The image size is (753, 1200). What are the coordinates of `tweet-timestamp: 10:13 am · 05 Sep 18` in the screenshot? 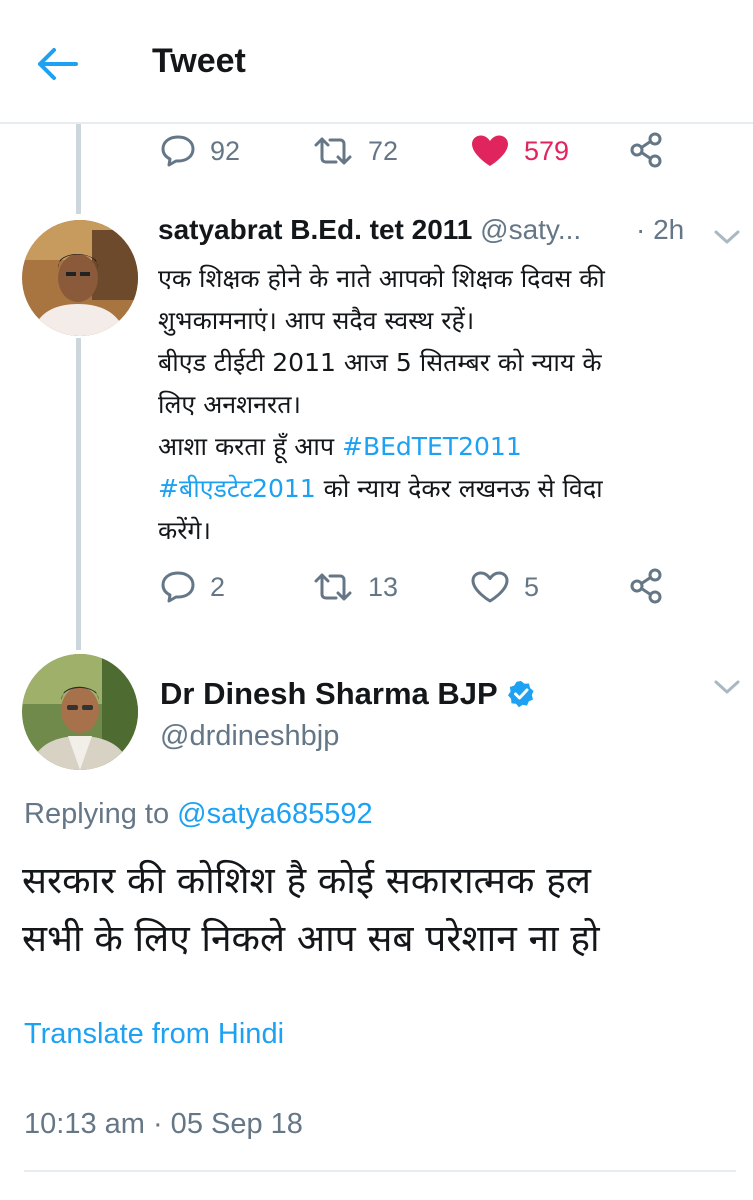 It's located at (163, 1124).